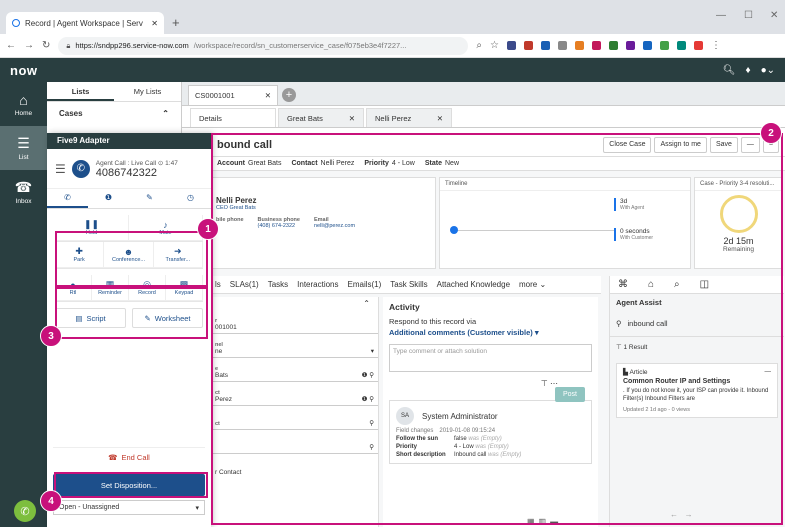 Image resolution: width=785 pixels, height=527 pixels. I want to click on servicenow-header: now 🔍︎ ♦ ●⌄, so click(392, 70).